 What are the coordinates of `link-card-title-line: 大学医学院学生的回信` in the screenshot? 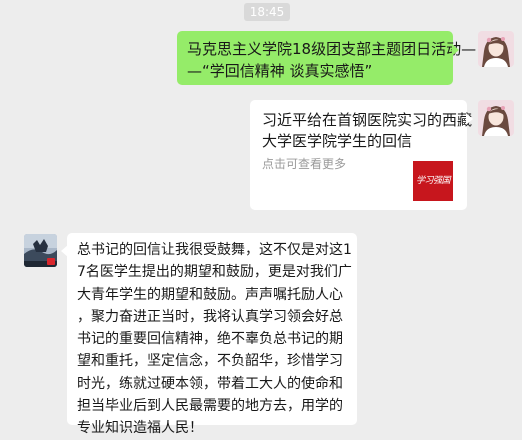 It's located at (337, 141).